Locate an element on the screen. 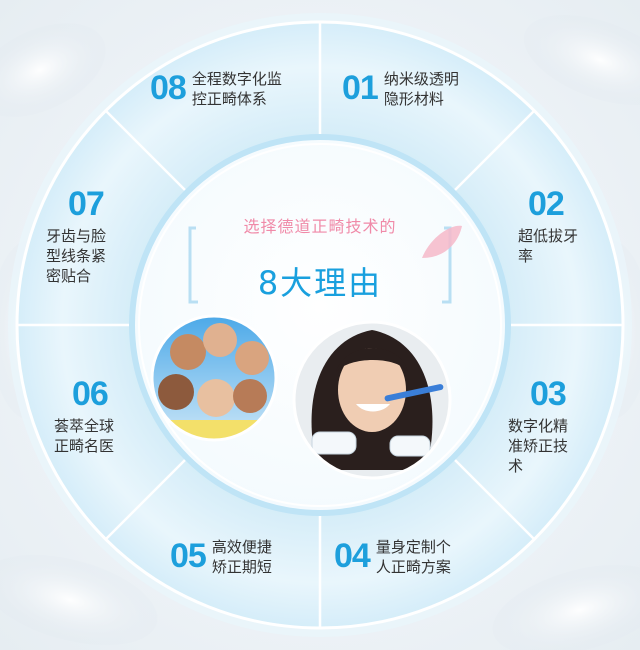  reason-text: 纳米级透明 隐形材料 is located at coordinates (421, 89).